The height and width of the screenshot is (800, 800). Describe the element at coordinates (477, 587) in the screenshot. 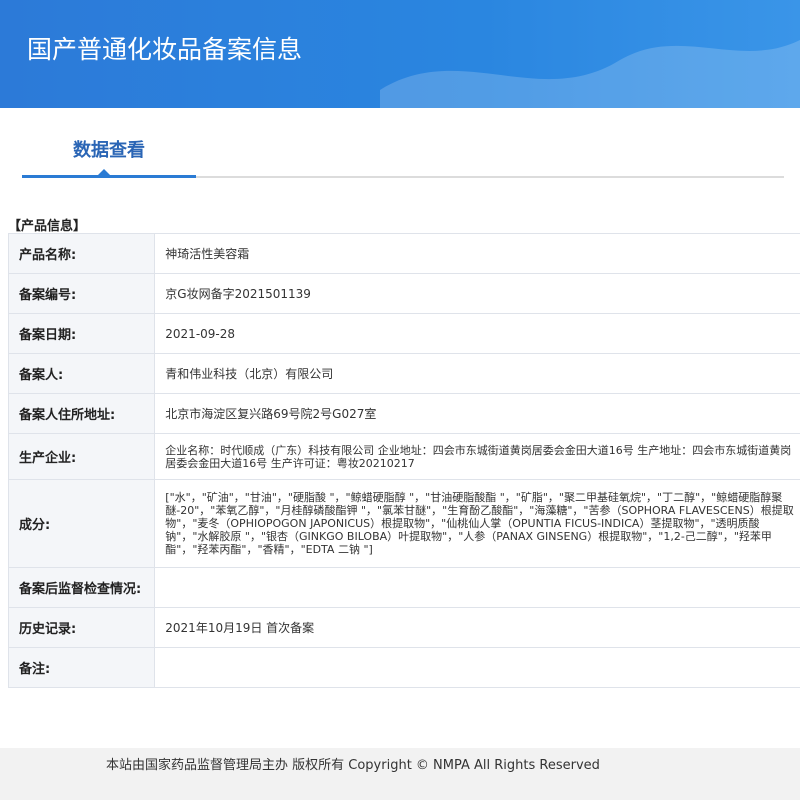

I see `row-value-post-inspection` at that location.